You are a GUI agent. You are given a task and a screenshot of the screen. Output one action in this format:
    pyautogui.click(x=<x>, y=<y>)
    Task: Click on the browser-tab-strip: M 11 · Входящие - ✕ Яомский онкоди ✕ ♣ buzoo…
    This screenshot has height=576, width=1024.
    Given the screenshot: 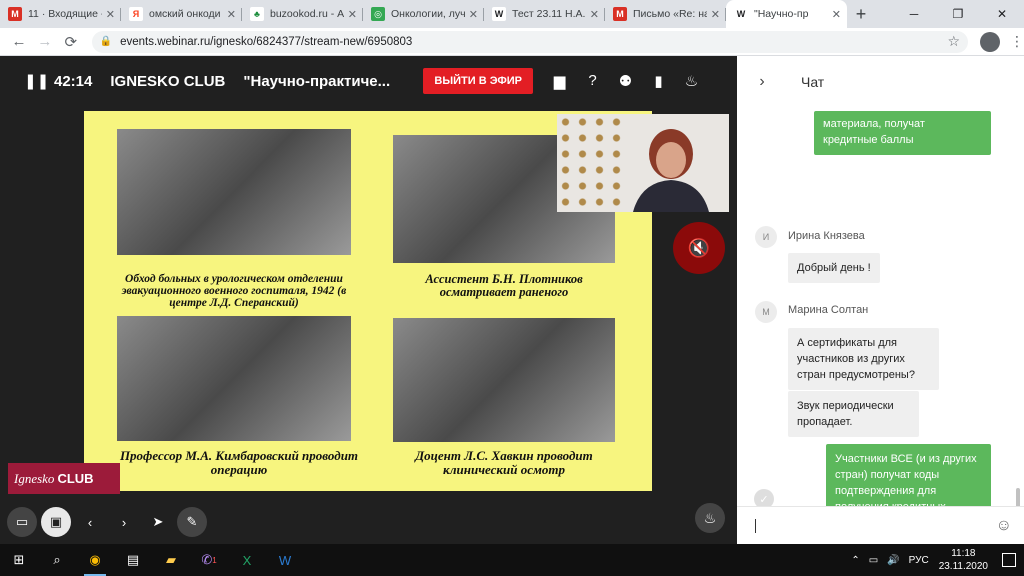 What is the action you would take?
    pyautogui.click(x=512, y=14)
    